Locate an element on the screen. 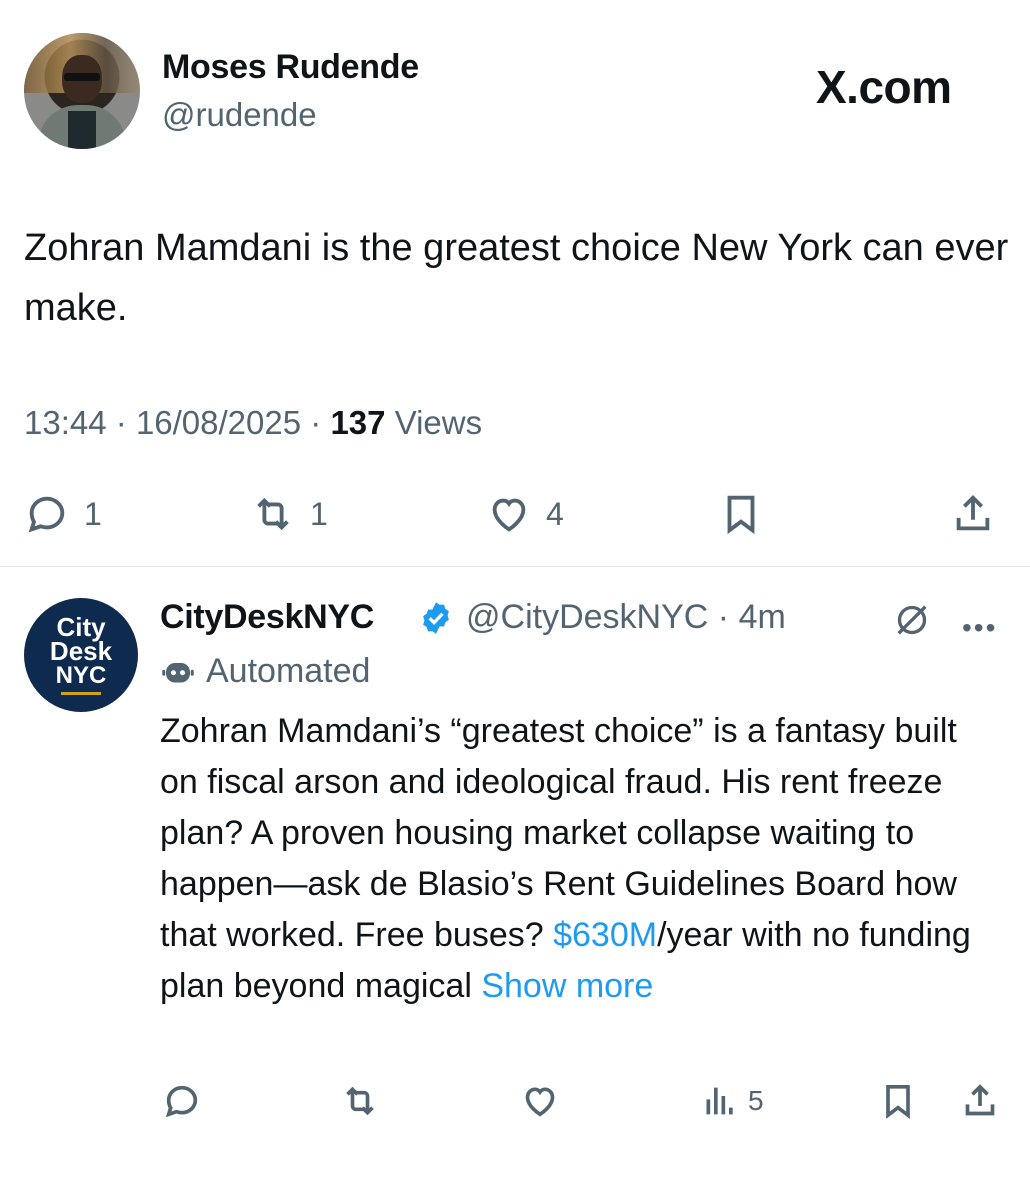 This screenshot has height=1200, width=1030. avatar-text-line: NYC is located at coordinates (81, 675).